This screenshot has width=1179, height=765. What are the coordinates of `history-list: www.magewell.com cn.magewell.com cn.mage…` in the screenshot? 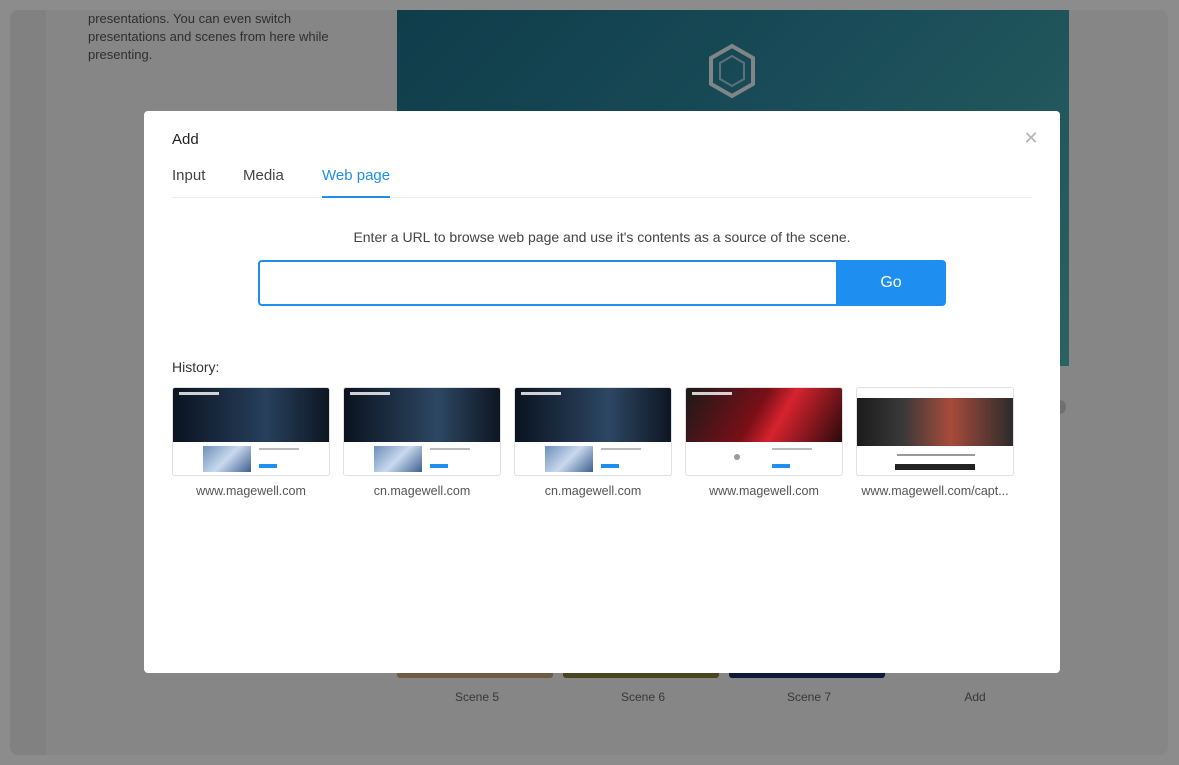 It's located at (602, 452).